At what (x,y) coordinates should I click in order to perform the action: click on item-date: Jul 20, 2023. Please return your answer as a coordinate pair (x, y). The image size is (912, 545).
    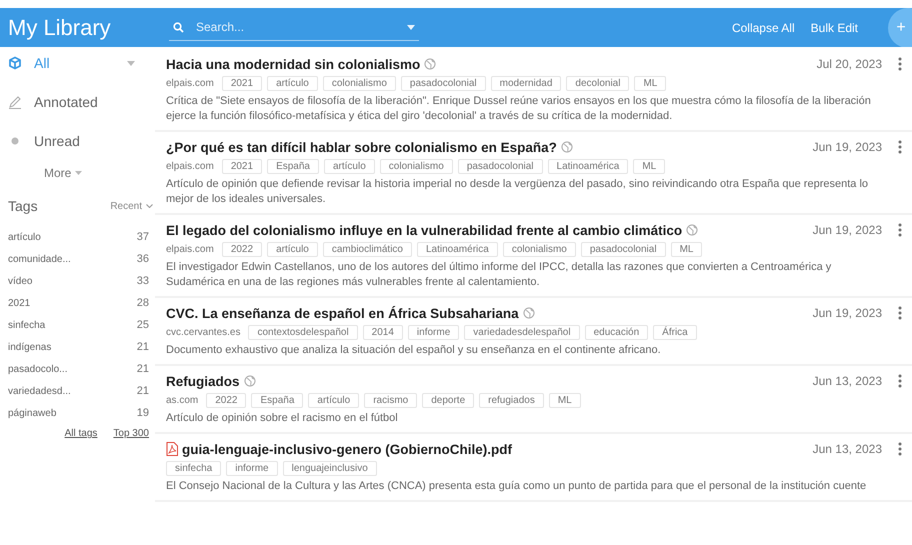
    Looking at the image, I should click on (849, 64).